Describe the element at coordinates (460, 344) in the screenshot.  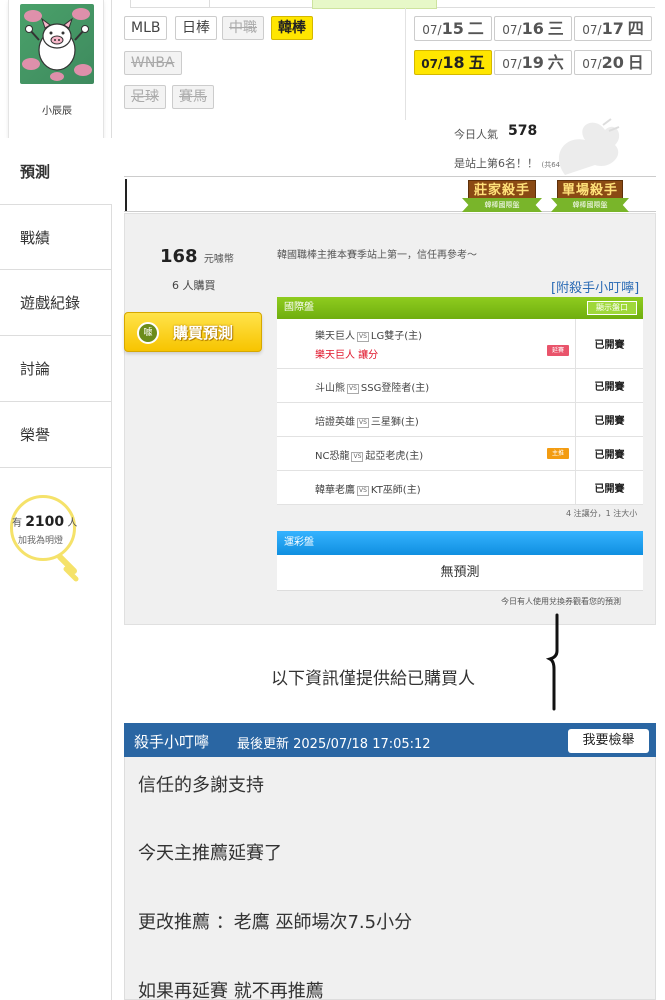
I see `table-row: 樂天巨人 VS LG雙子(主) 樂天巨人 讓分 延賽 已開賽` at that location.